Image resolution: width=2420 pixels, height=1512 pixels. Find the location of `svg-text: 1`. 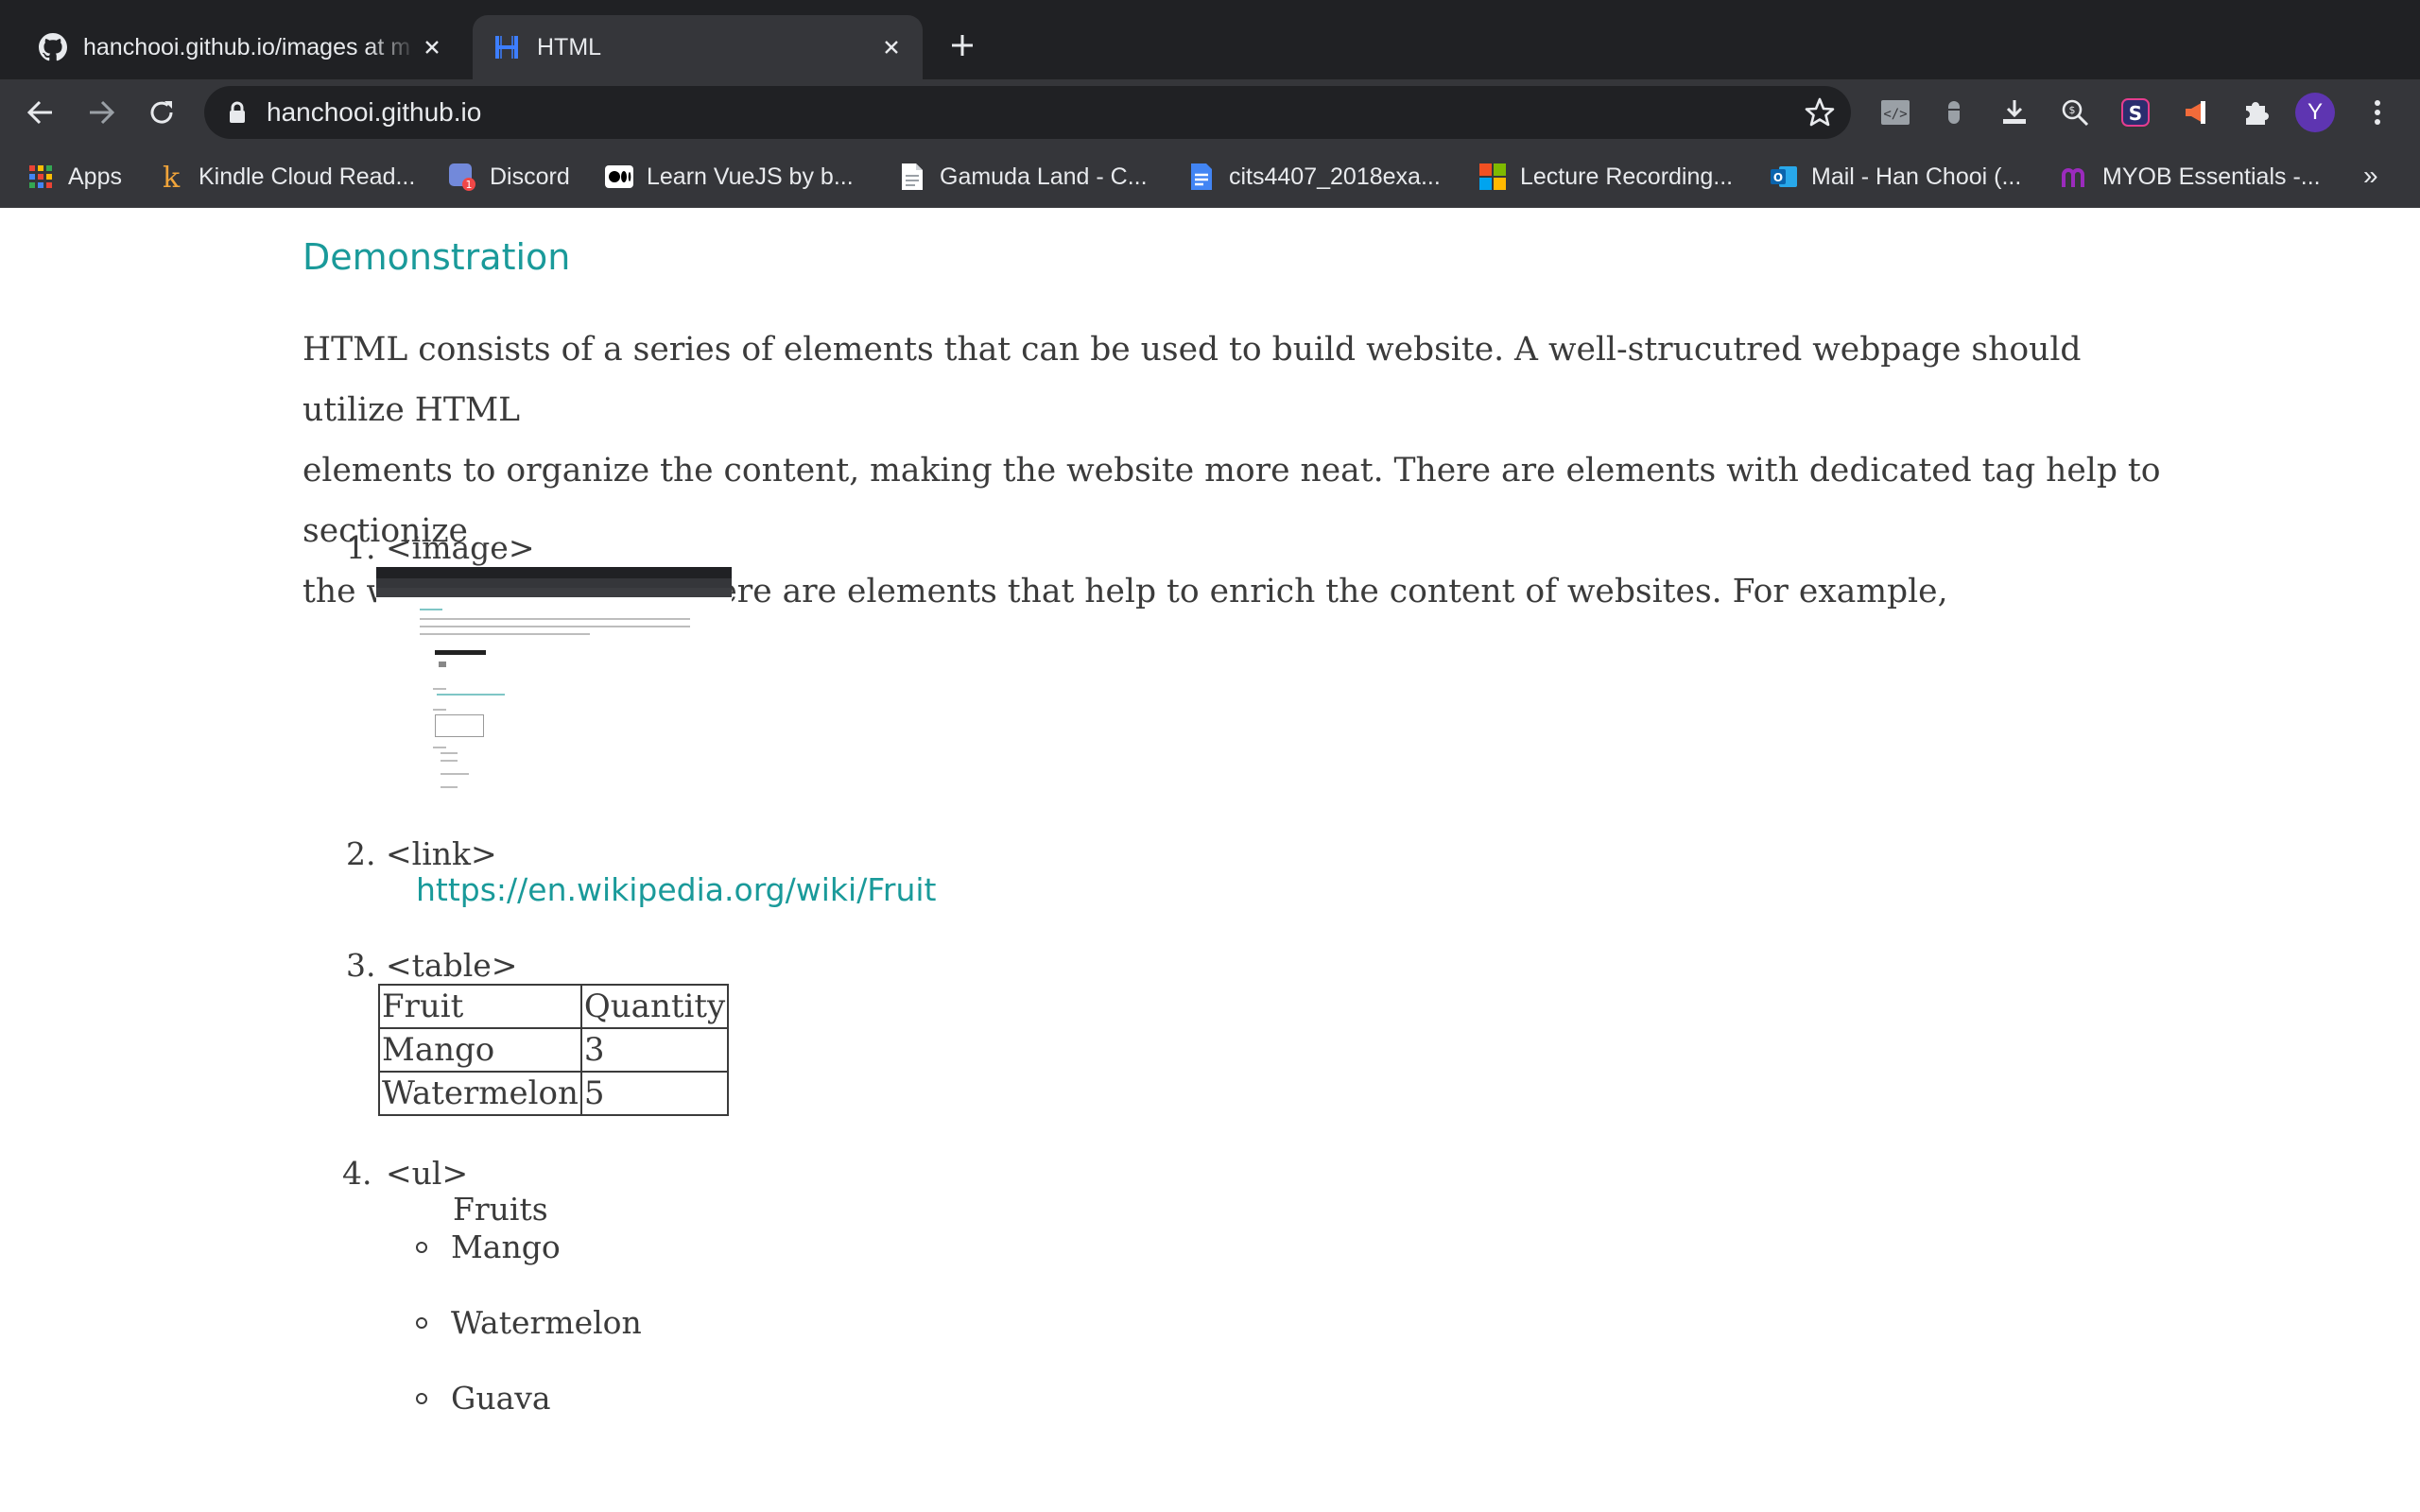

svg-text: 1 is located at coordinates (469, 185).